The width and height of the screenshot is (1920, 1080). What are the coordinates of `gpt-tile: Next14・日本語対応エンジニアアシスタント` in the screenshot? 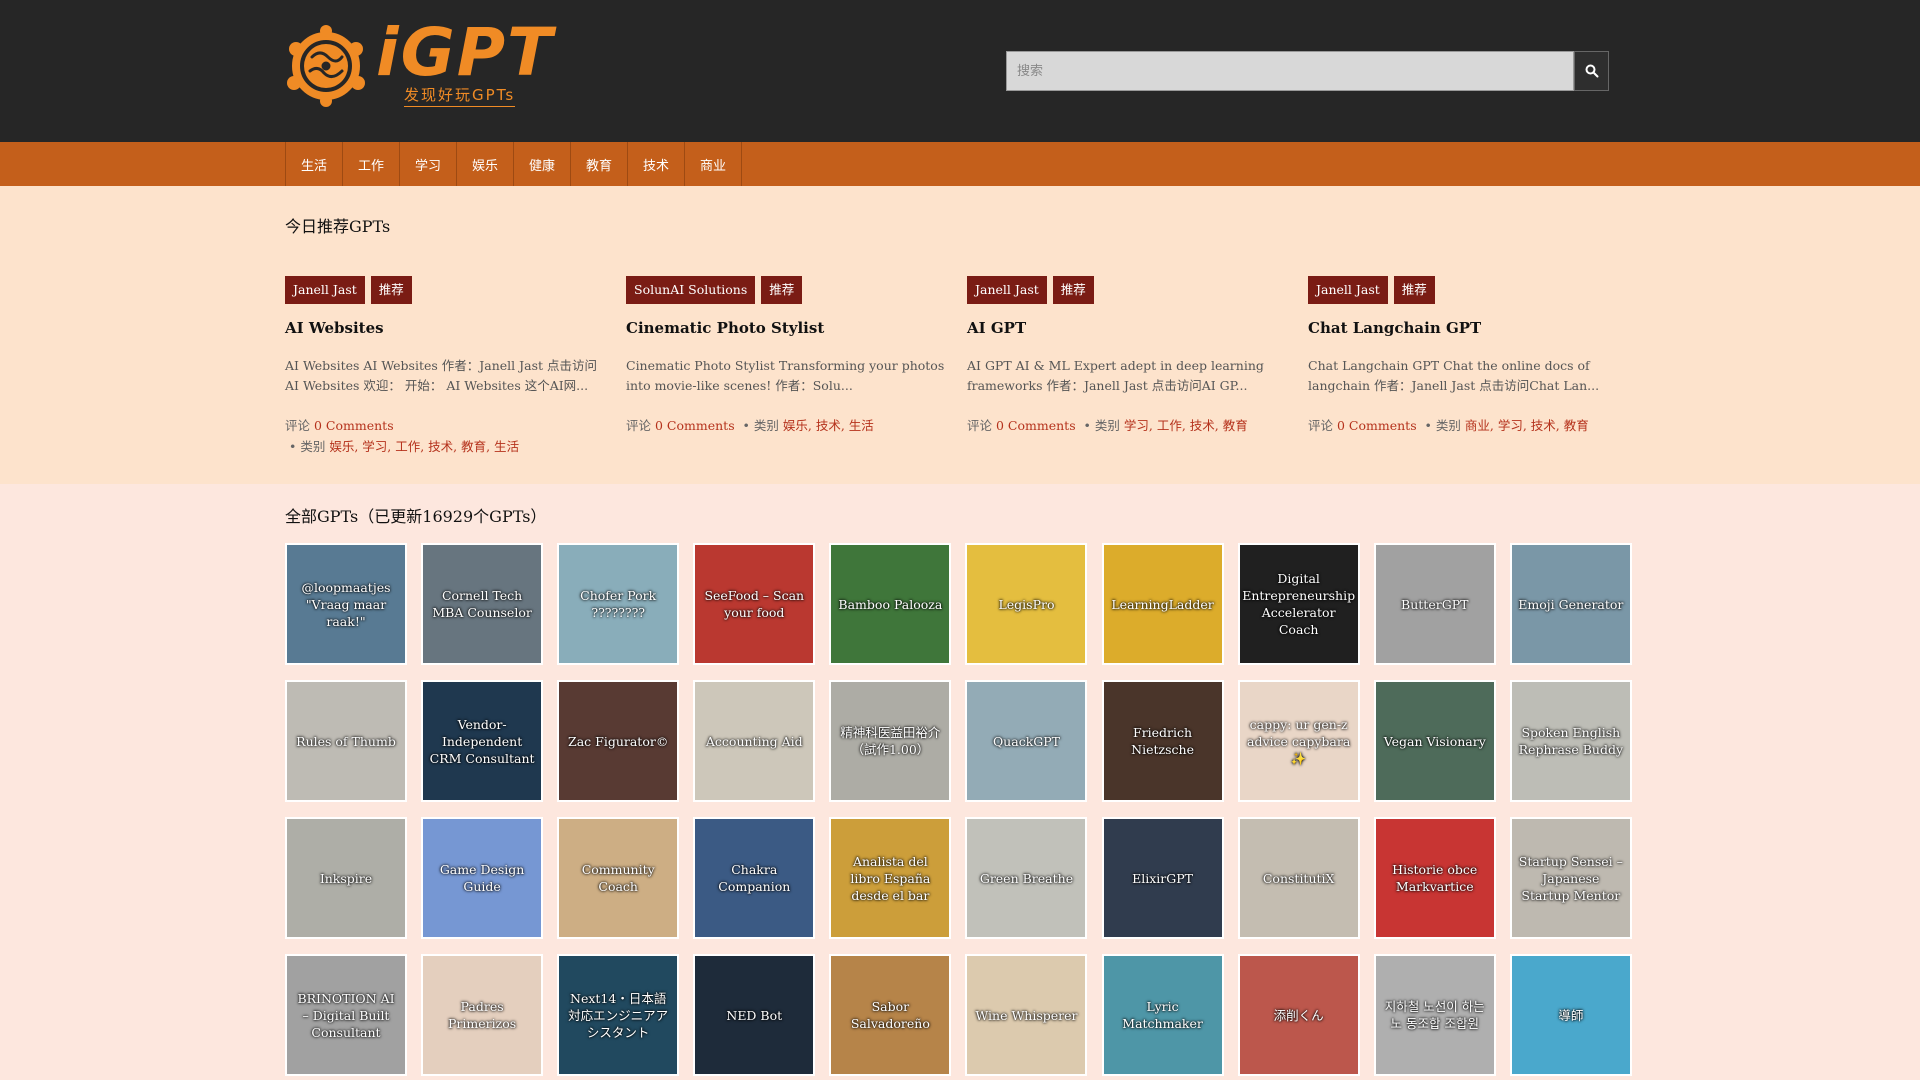 It's located at (618, 1015).